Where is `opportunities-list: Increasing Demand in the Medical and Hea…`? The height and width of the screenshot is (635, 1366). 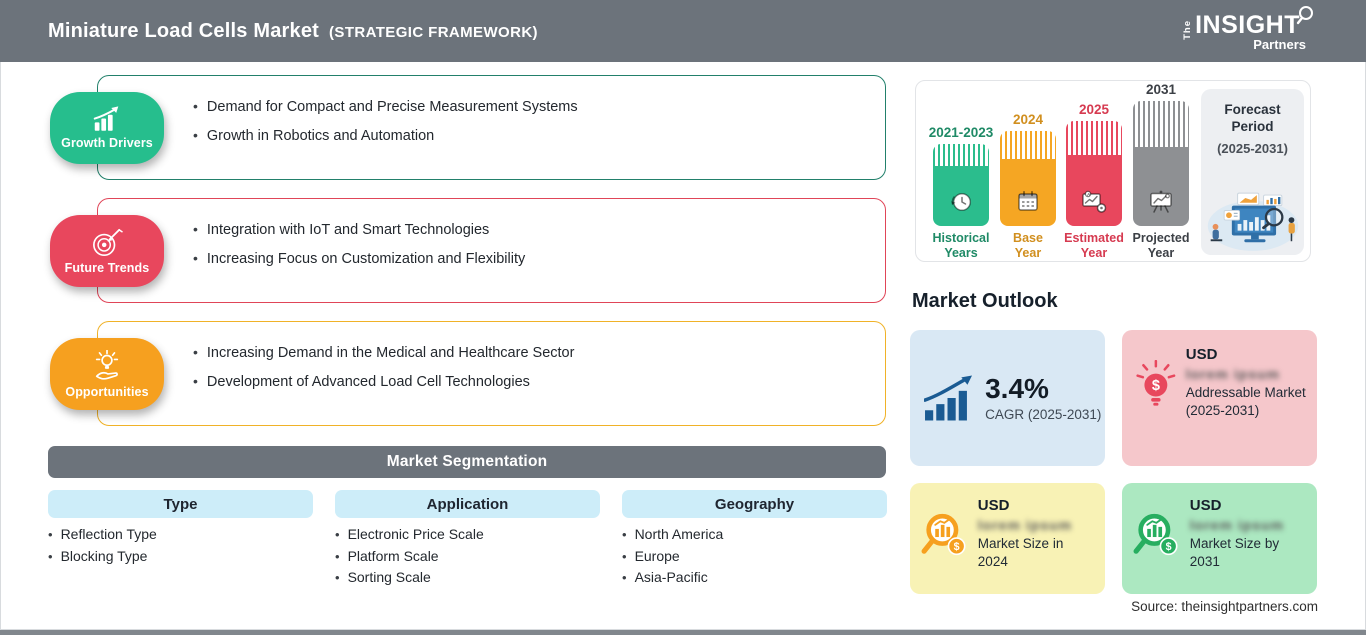 opportunities-list: Increasing Demand in the Medical and Hea… is located at coordinates (491, 359).